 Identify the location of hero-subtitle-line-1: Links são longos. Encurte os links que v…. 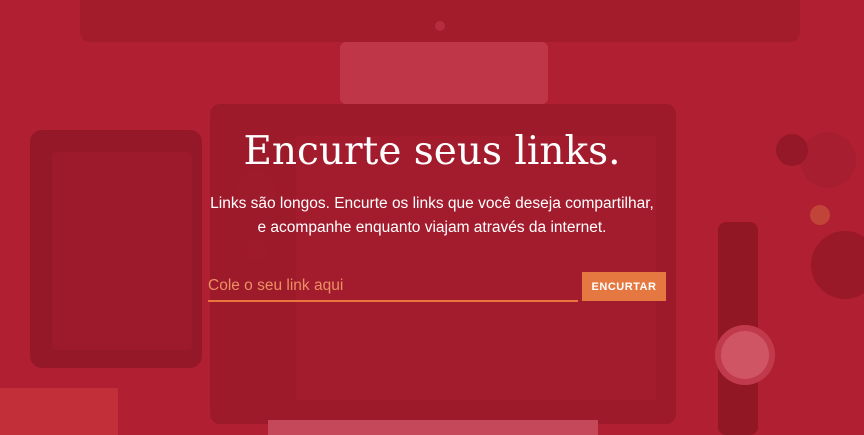
(432, 203).